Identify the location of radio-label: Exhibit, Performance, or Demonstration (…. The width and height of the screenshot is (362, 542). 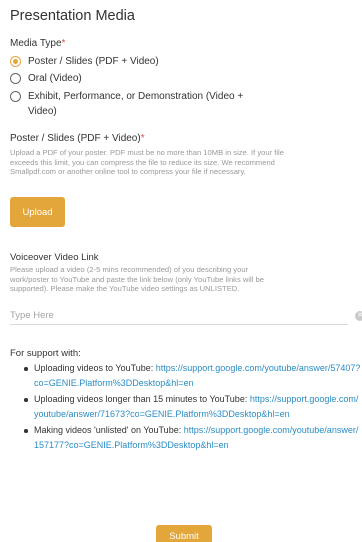
(135, 104).